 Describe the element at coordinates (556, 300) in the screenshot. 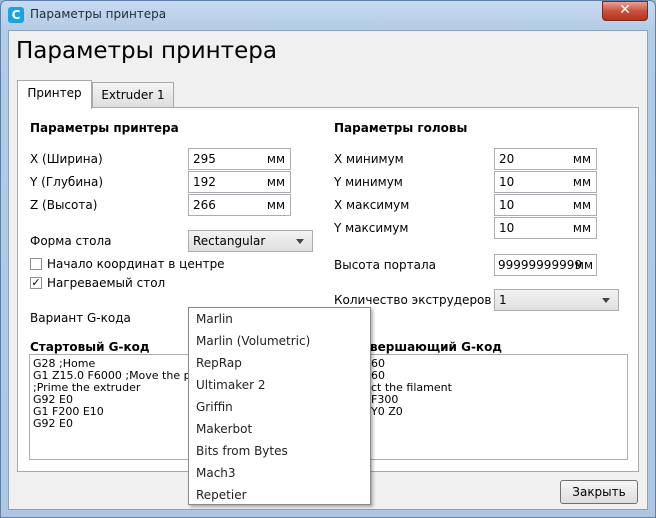

I see `extruder-count-select: 1` at that location.